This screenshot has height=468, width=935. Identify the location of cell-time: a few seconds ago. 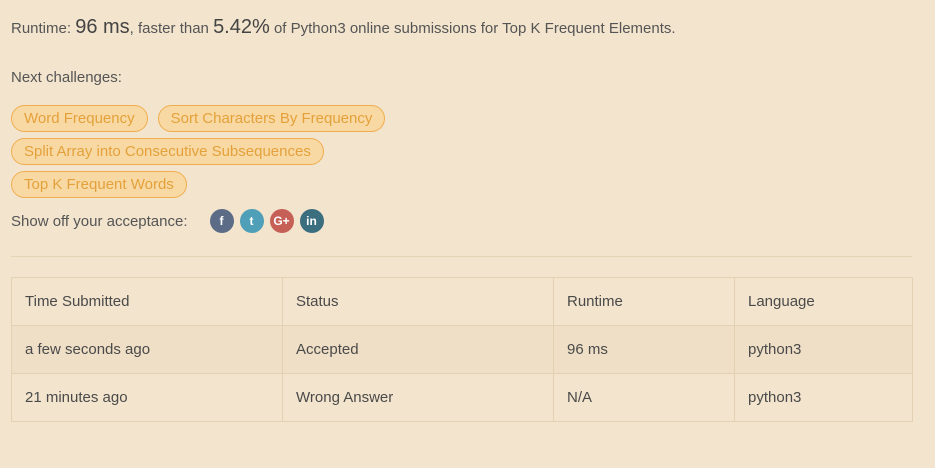
(147, 349).